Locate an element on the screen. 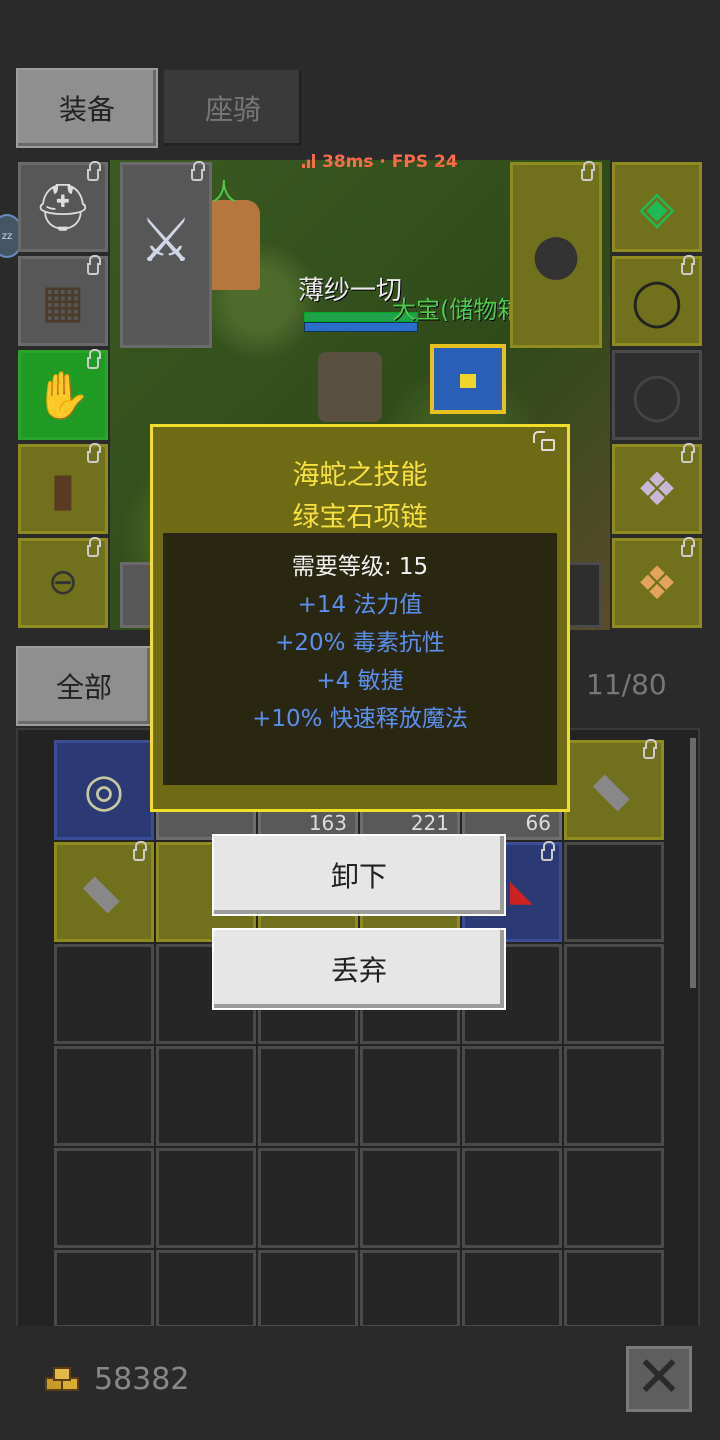 The width and height of the screenshot is (720, 1440). pet-slot: ❖ is located at coordinates (657, 488).